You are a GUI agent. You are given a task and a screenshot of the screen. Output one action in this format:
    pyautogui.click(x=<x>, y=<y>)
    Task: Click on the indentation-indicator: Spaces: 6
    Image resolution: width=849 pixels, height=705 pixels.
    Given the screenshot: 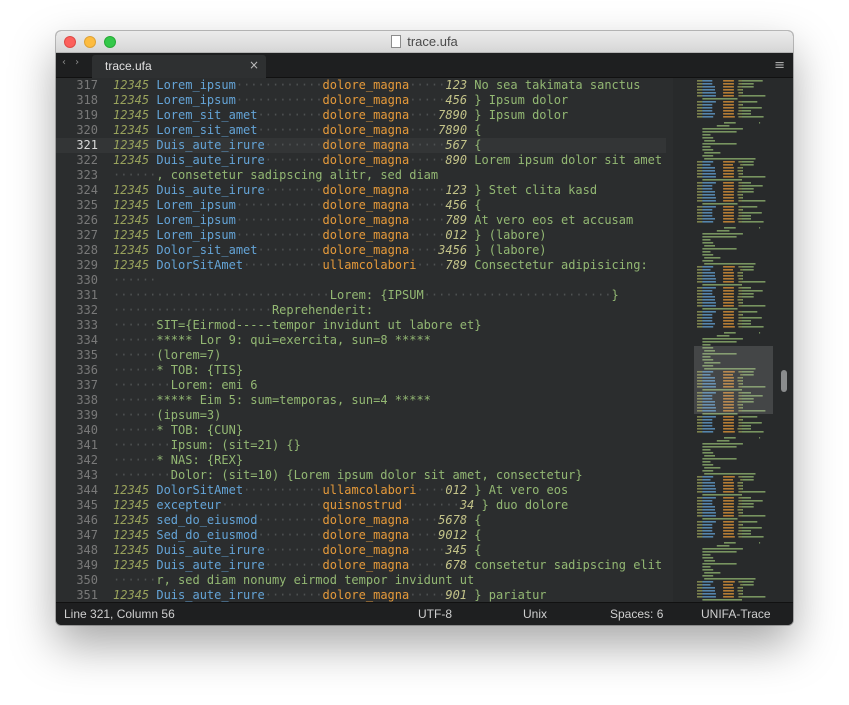 What is the action you would take?
    pyautogui.click(x=636, y=614)
    